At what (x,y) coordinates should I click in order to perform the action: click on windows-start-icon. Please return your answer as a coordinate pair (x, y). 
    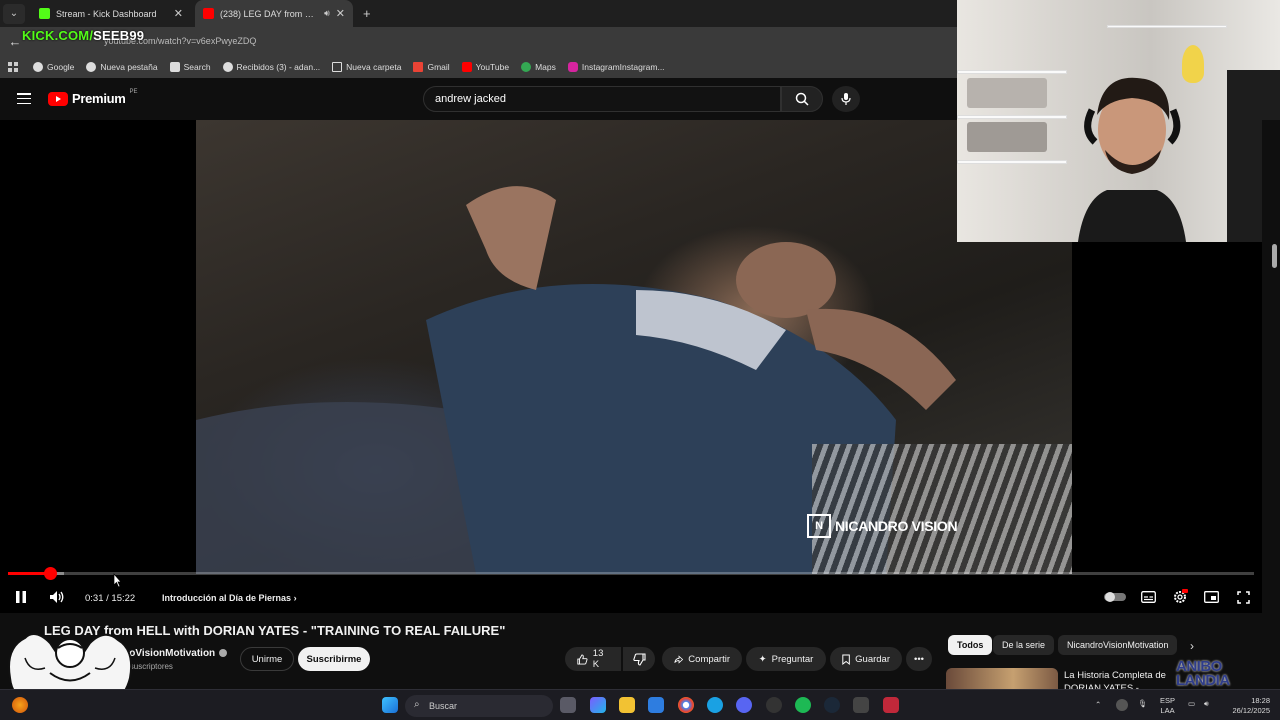
    Looking at the image, I should click on (390, 705).